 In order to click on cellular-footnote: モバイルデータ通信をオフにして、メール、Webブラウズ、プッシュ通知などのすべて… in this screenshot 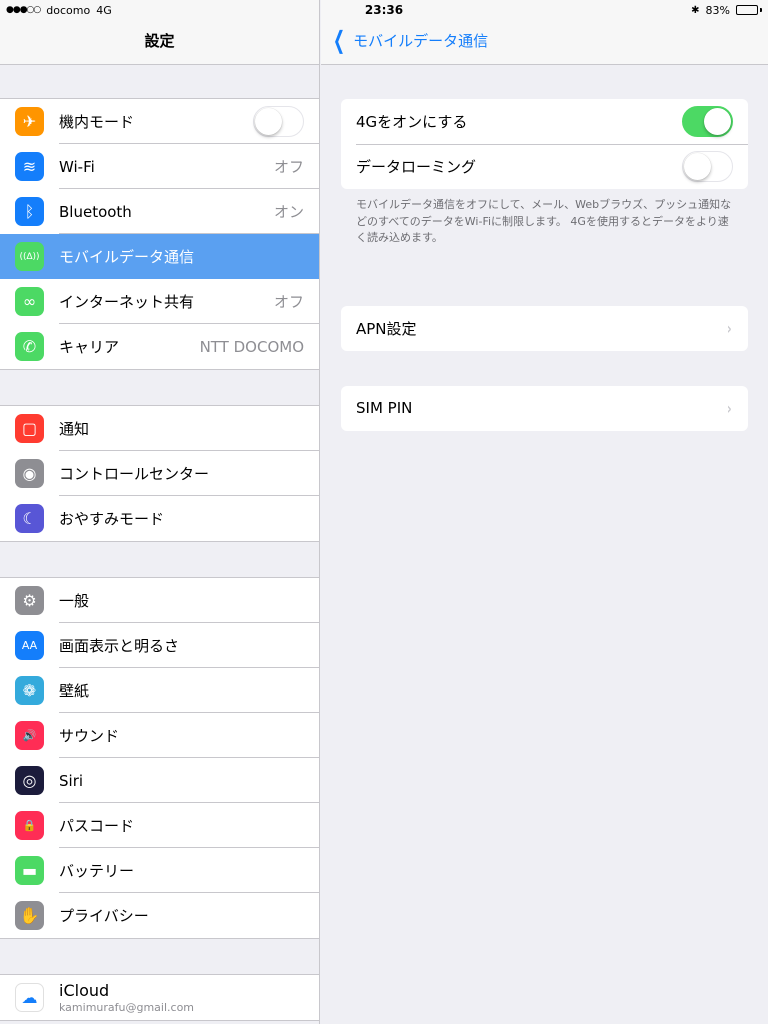, I will do `click(544, 221)`.